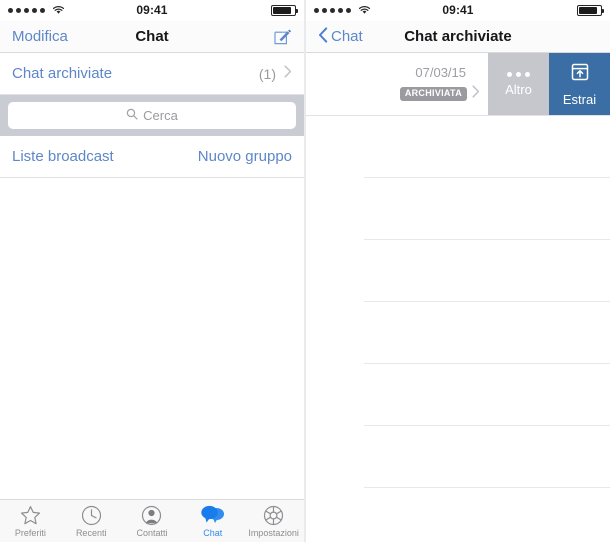 The image size is (610, 542). Describe the element at coordinates (397, 84) in the screenshot. I see `chat-row-content: 07/03/15 ARCHIVIATA` at that location.